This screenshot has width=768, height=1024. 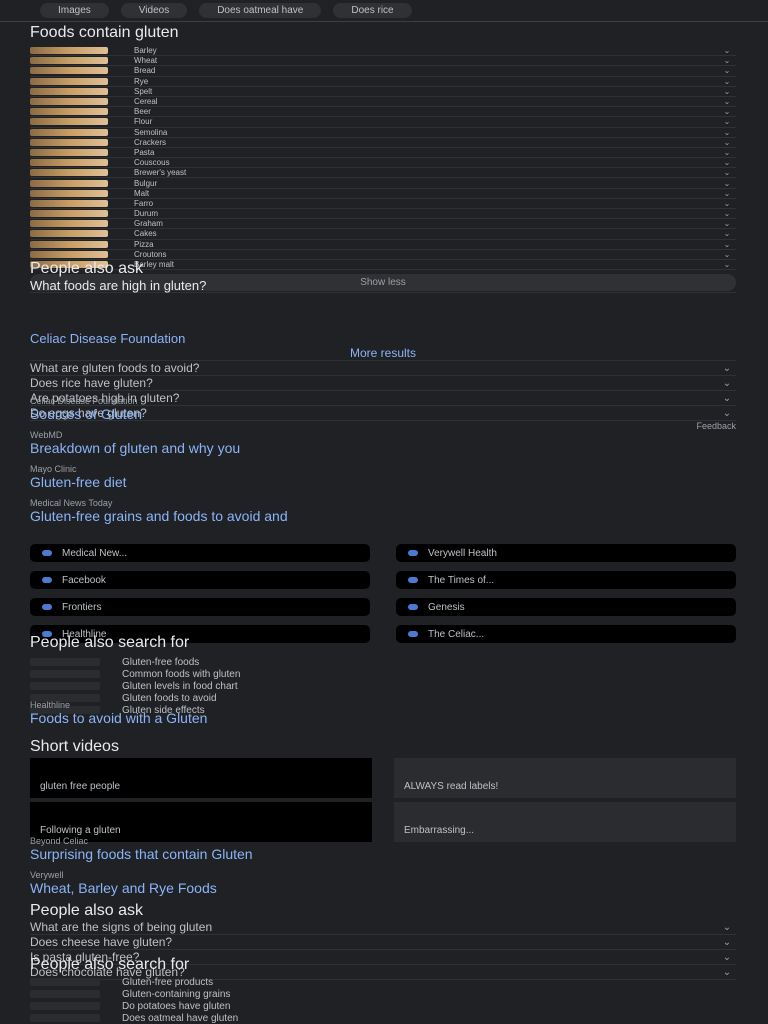 I want to click on food-row: Cereal ⌄, so click(x=383, y=102).